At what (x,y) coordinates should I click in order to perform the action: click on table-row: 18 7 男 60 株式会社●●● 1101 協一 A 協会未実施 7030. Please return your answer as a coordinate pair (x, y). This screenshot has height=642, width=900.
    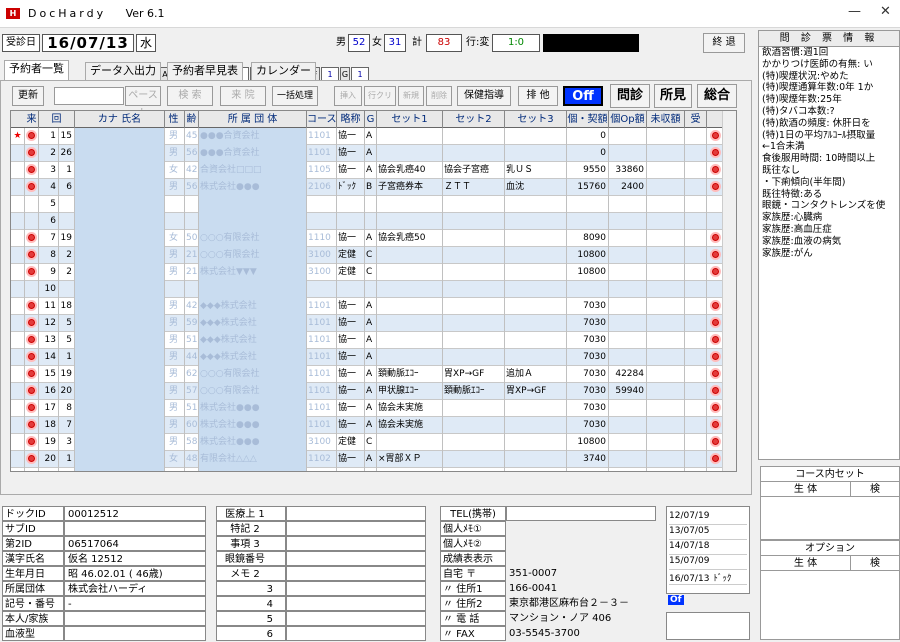
    Looking at the image, I should click on (373, 425).